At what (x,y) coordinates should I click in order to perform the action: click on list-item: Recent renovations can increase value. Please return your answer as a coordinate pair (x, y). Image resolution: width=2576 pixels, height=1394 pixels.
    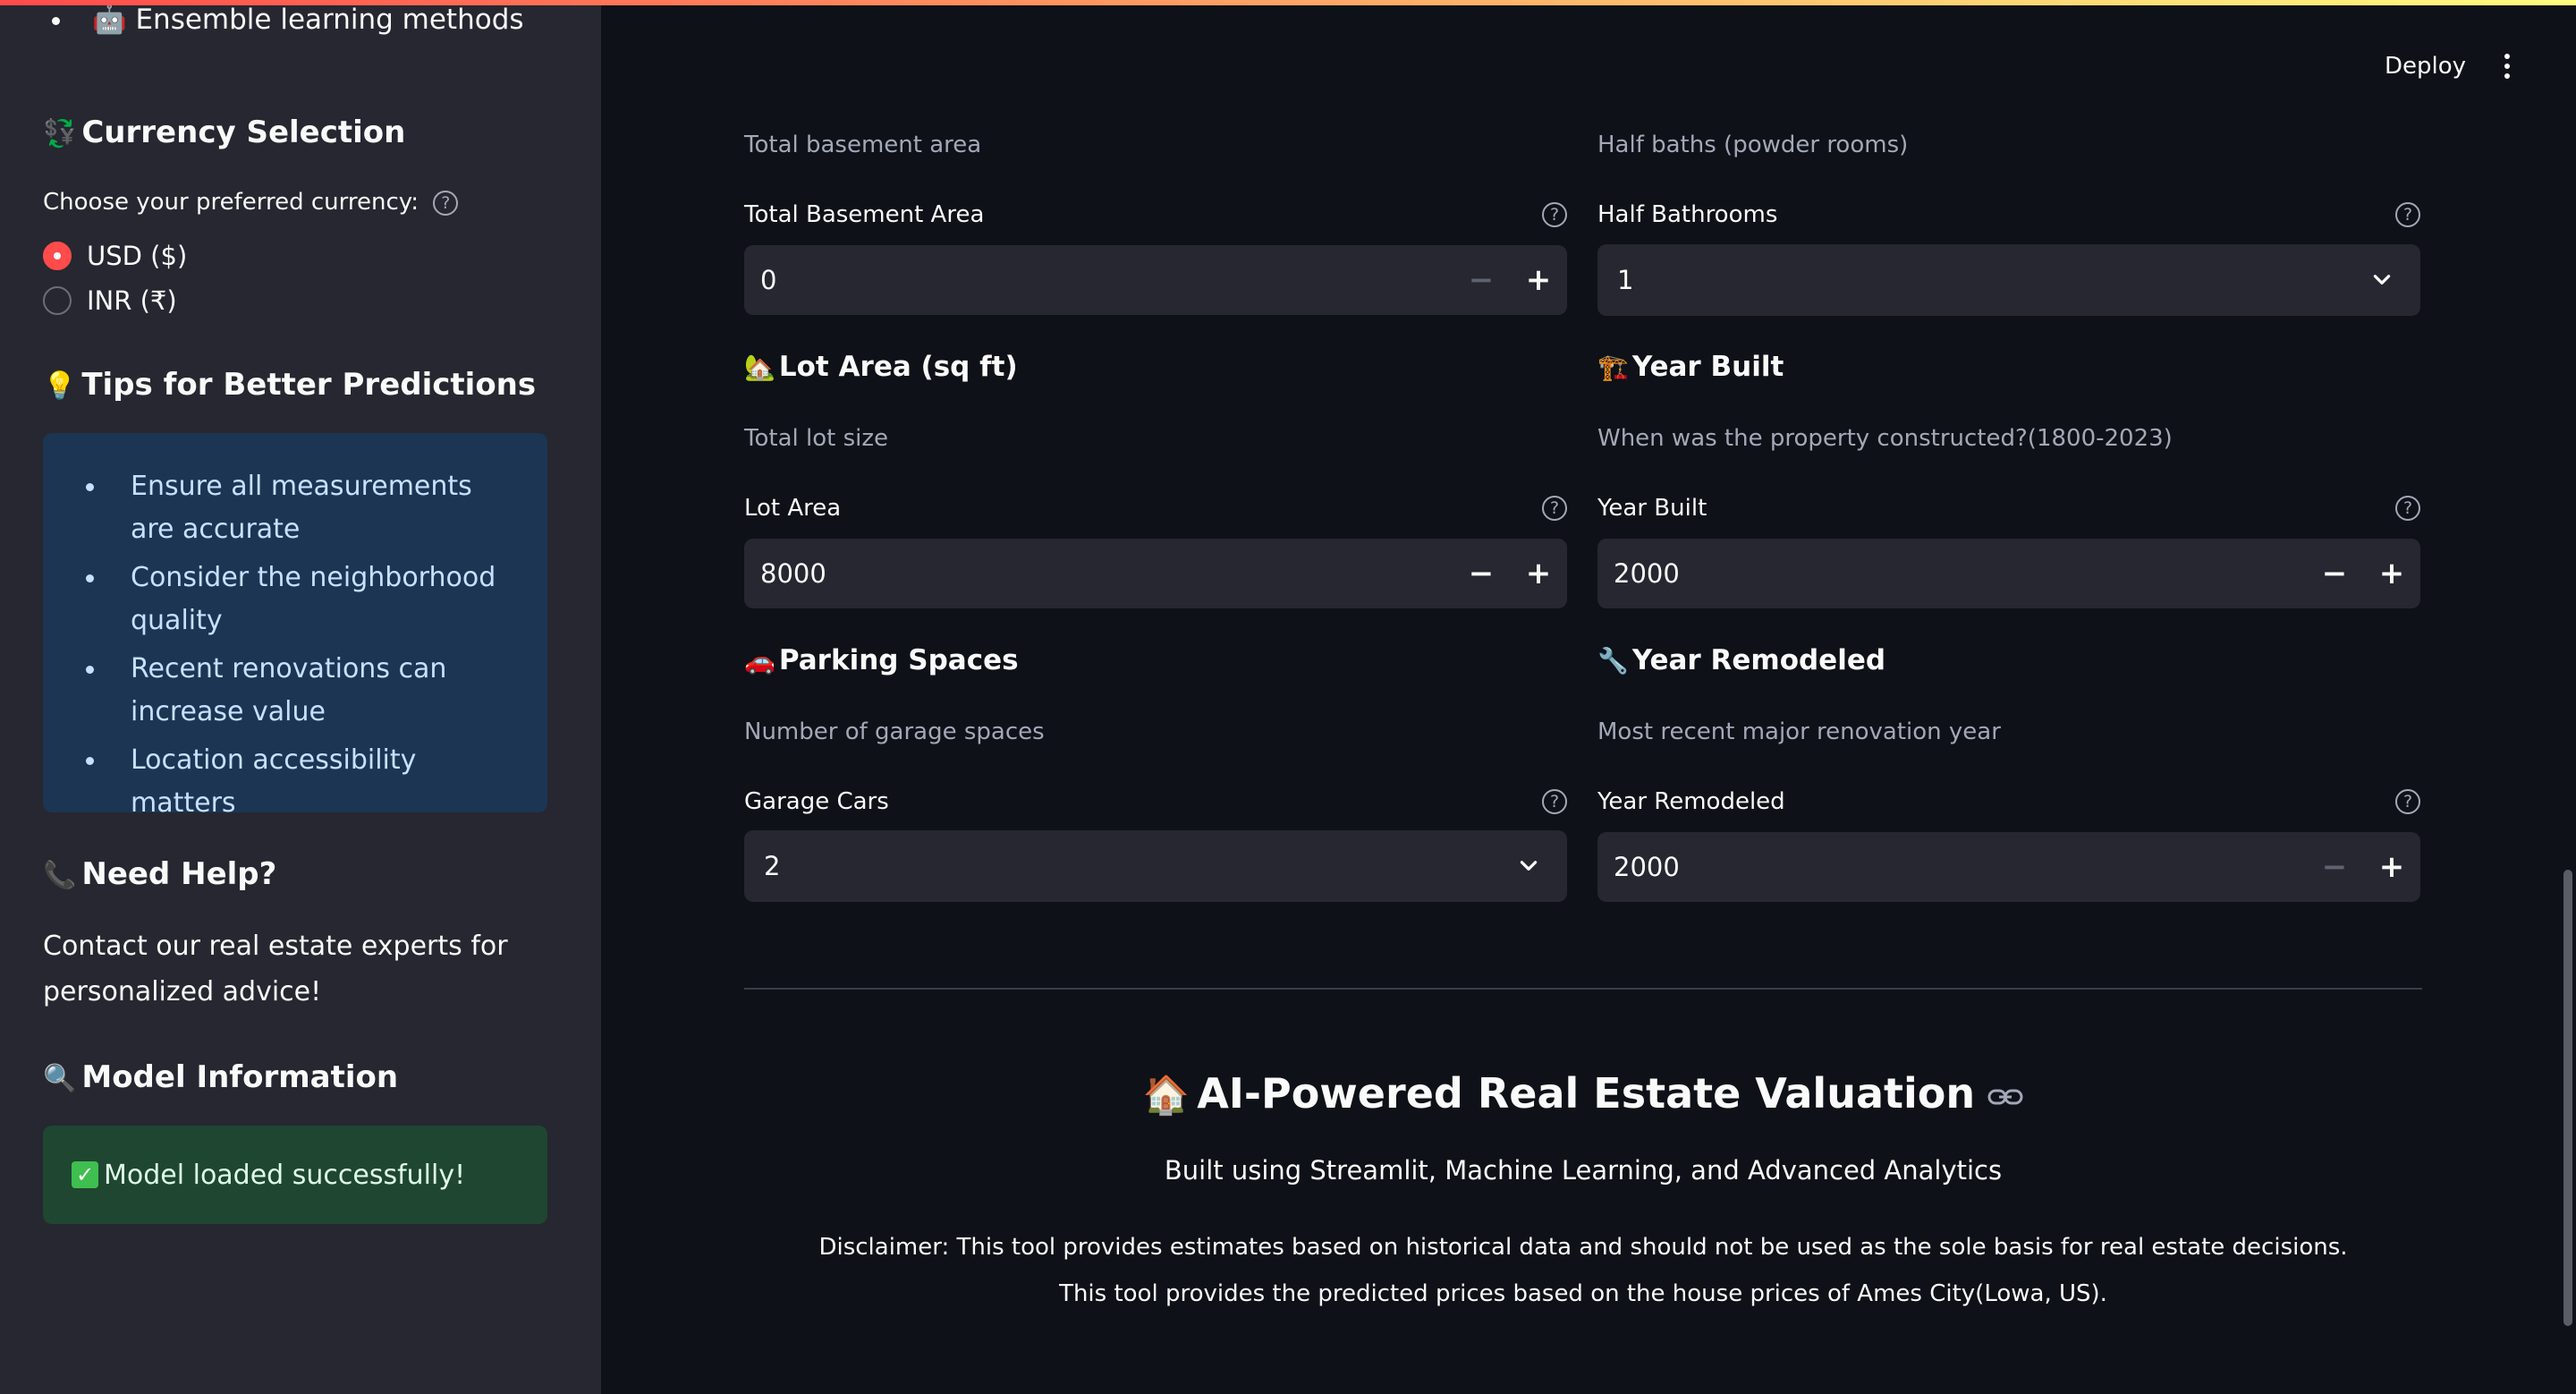
    Looking at the image, I should click on (300, 691).